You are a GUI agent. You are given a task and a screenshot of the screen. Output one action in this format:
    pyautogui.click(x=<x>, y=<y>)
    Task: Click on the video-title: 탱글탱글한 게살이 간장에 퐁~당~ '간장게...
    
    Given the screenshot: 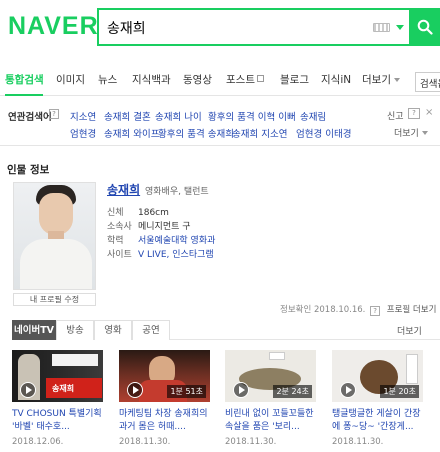 What is the action you would take?
    pyautogui.click(x=377, y=421)
    